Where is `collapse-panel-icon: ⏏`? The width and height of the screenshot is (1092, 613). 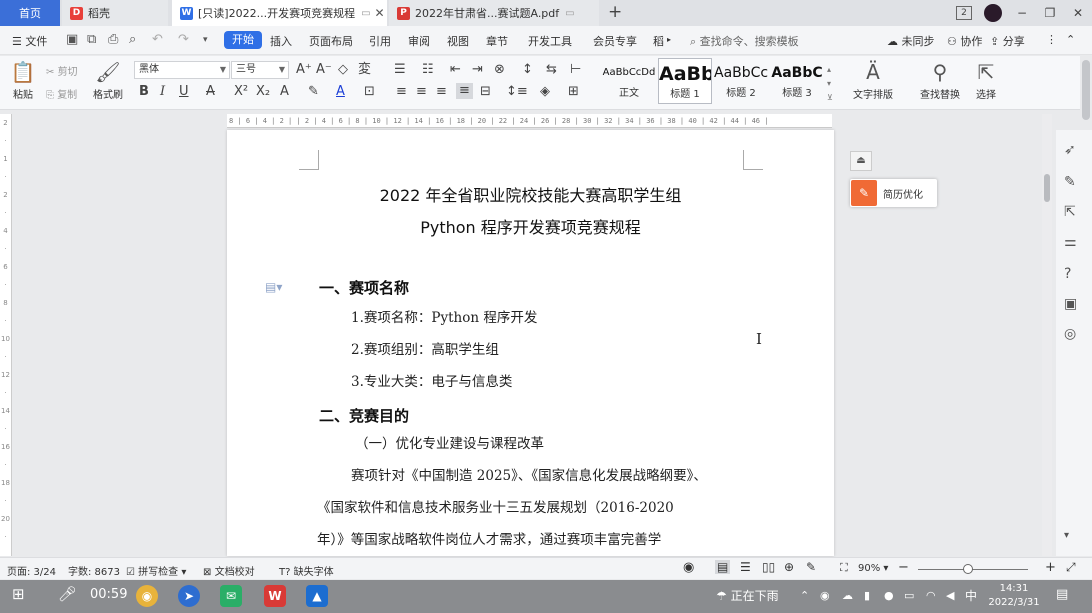 collapse-panel-icon: ⏏ is located at coordinates (861, 161).